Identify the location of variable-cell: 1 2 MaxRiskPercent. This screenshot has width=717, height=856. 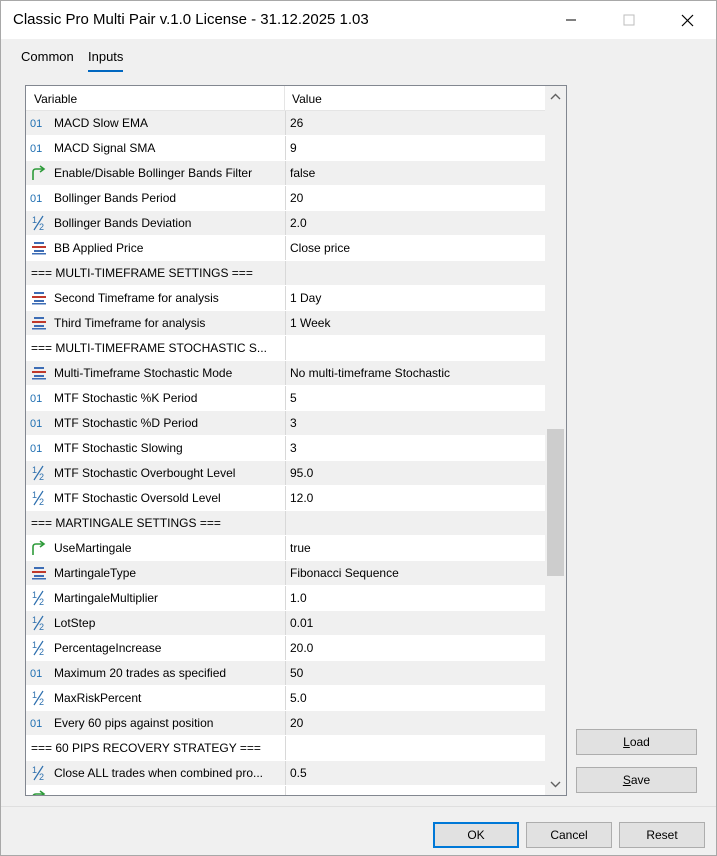
(155, 698).